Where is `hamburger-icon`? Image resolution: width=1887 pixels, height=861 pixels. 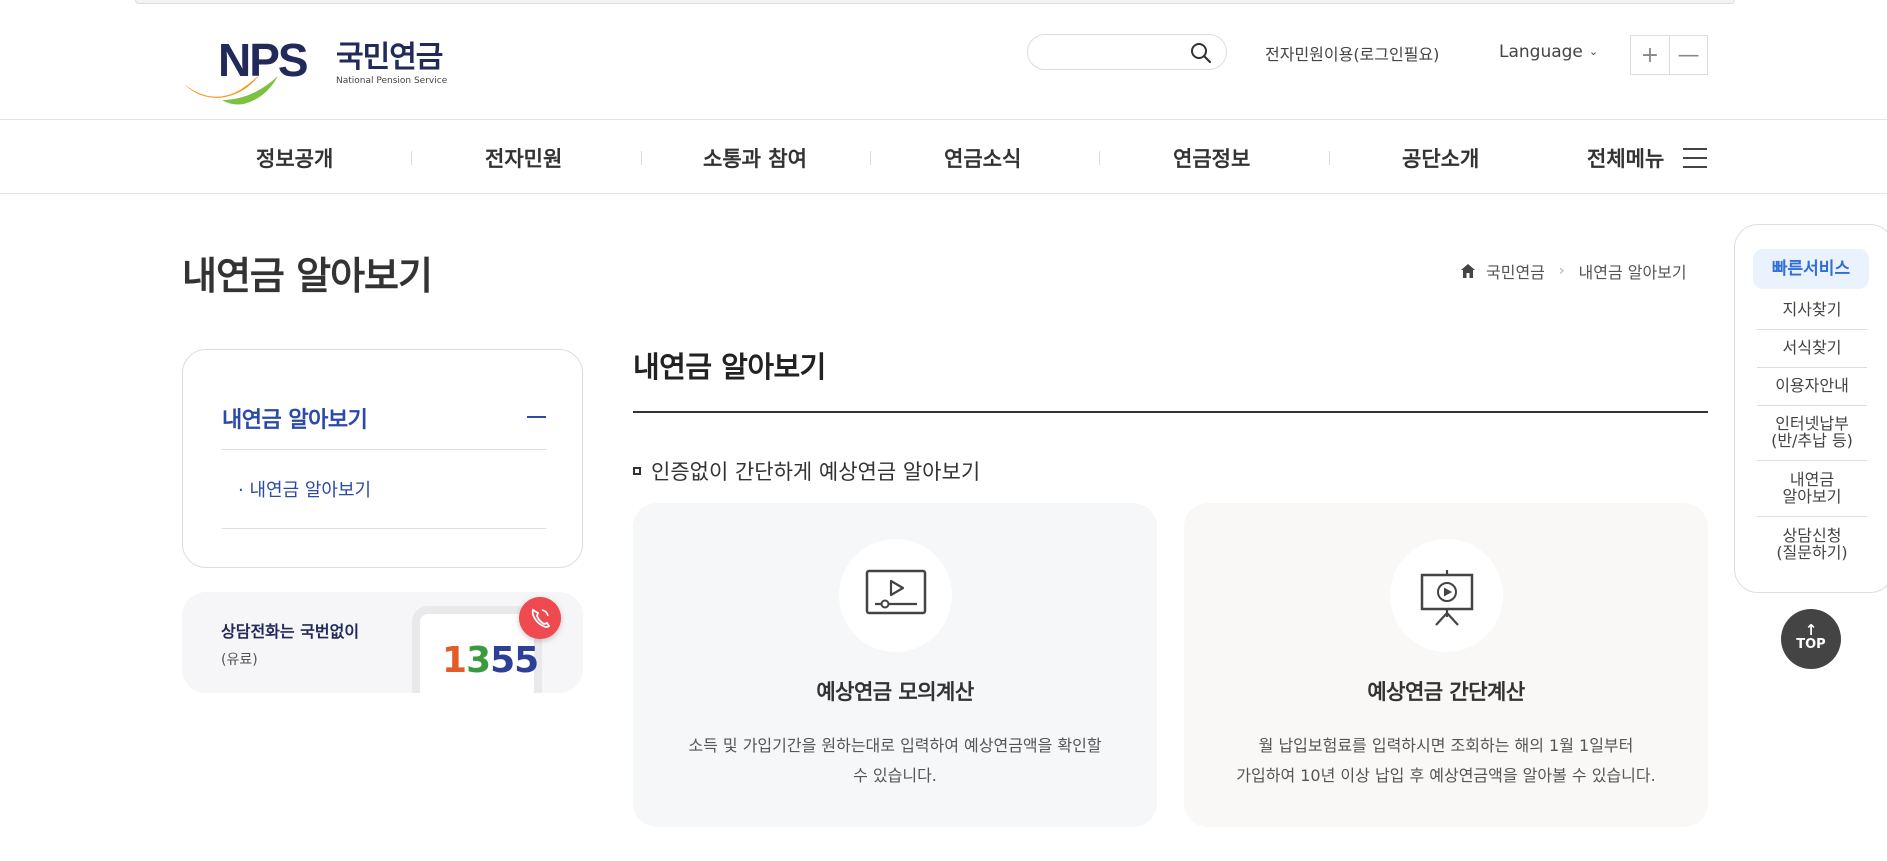
hamburger-icon is located at coordinates (1695, 158).